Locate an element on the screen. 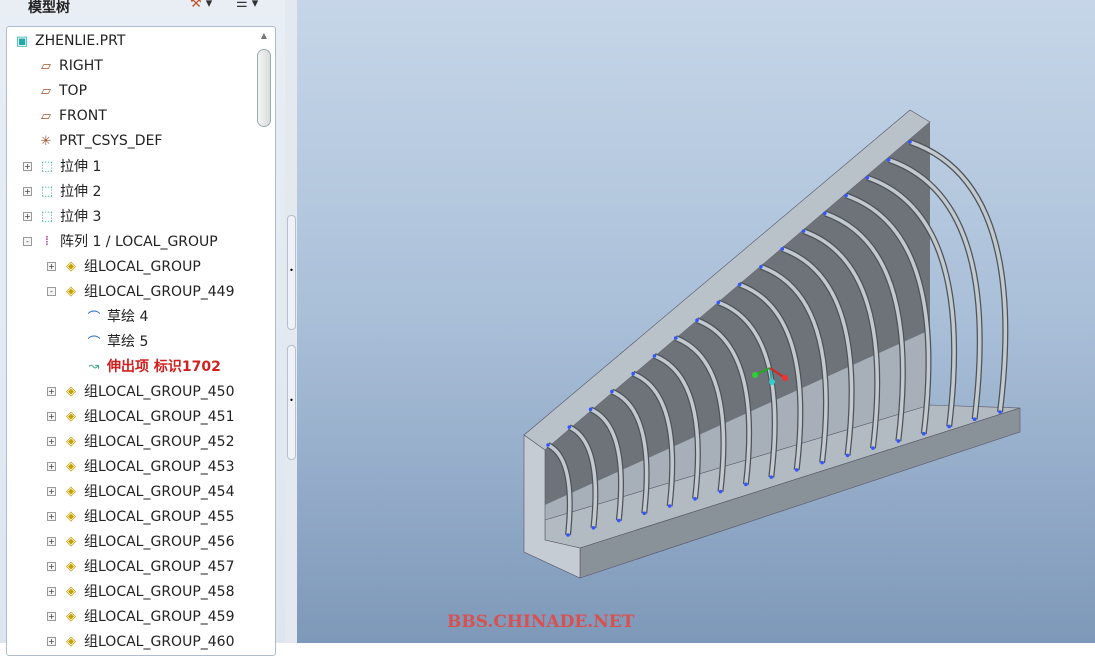 The width and height of the screenshot is (1095, 656). tree-item-label: TOP is located at coordinates (73, 91).